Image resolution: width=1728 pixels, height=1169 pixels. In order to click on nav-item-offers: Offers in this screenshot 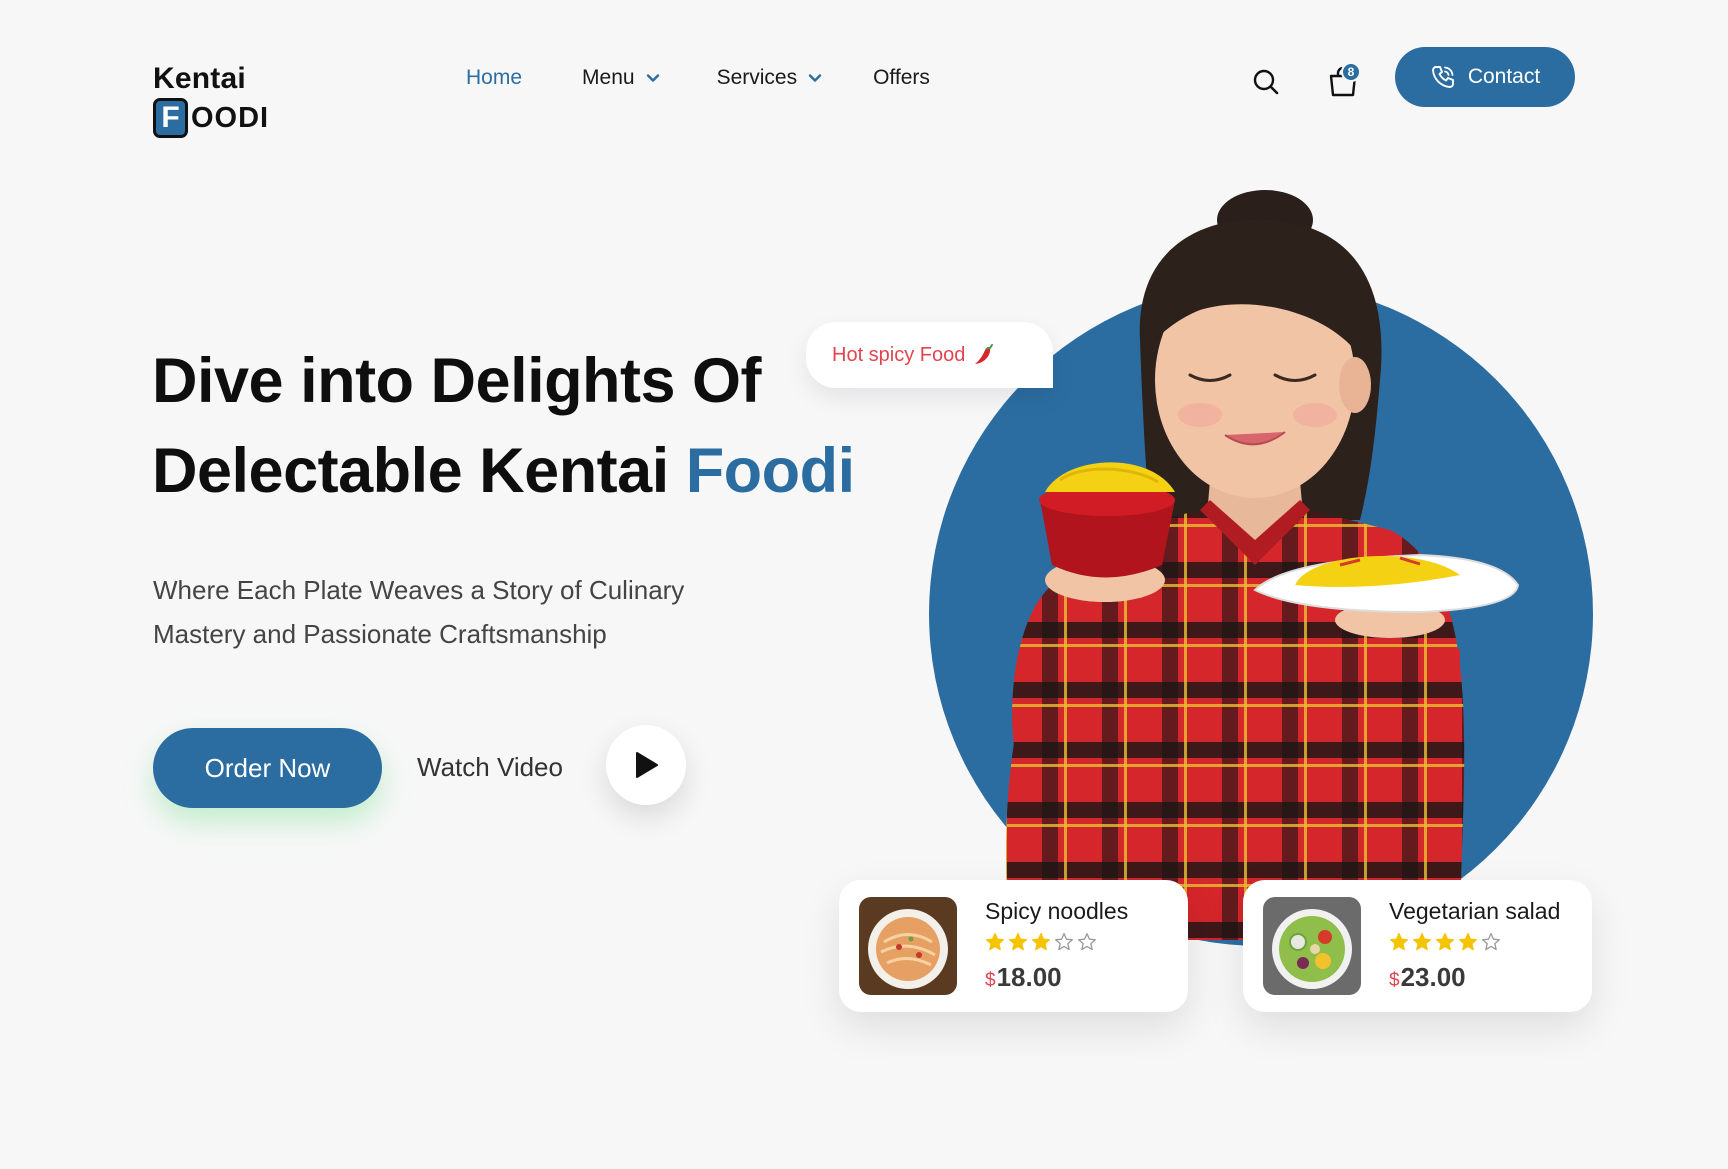, I will do `click(901, 78)`.